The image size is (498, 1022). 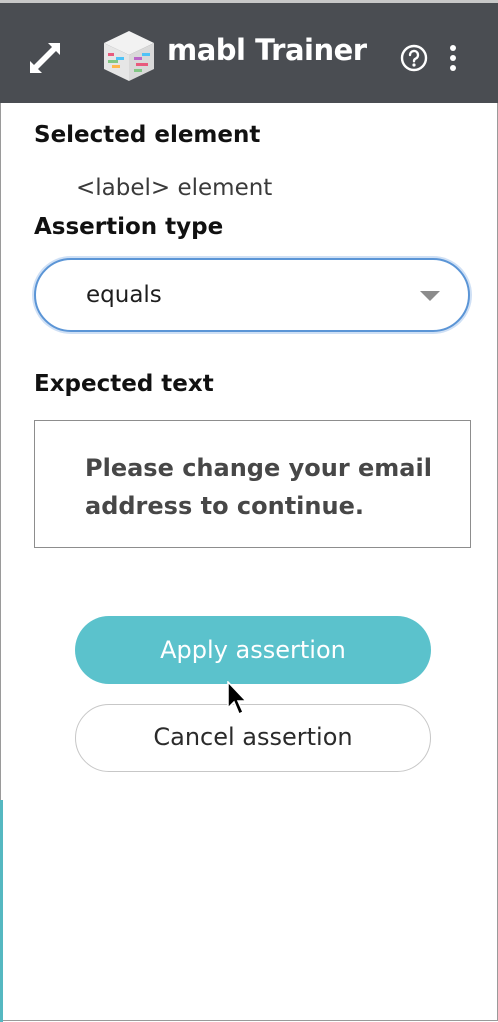 What do you see at coordinates (267, 50) in the screenshot?
I see `app-title: mabl Trainer` at bounding box center [267, 50].